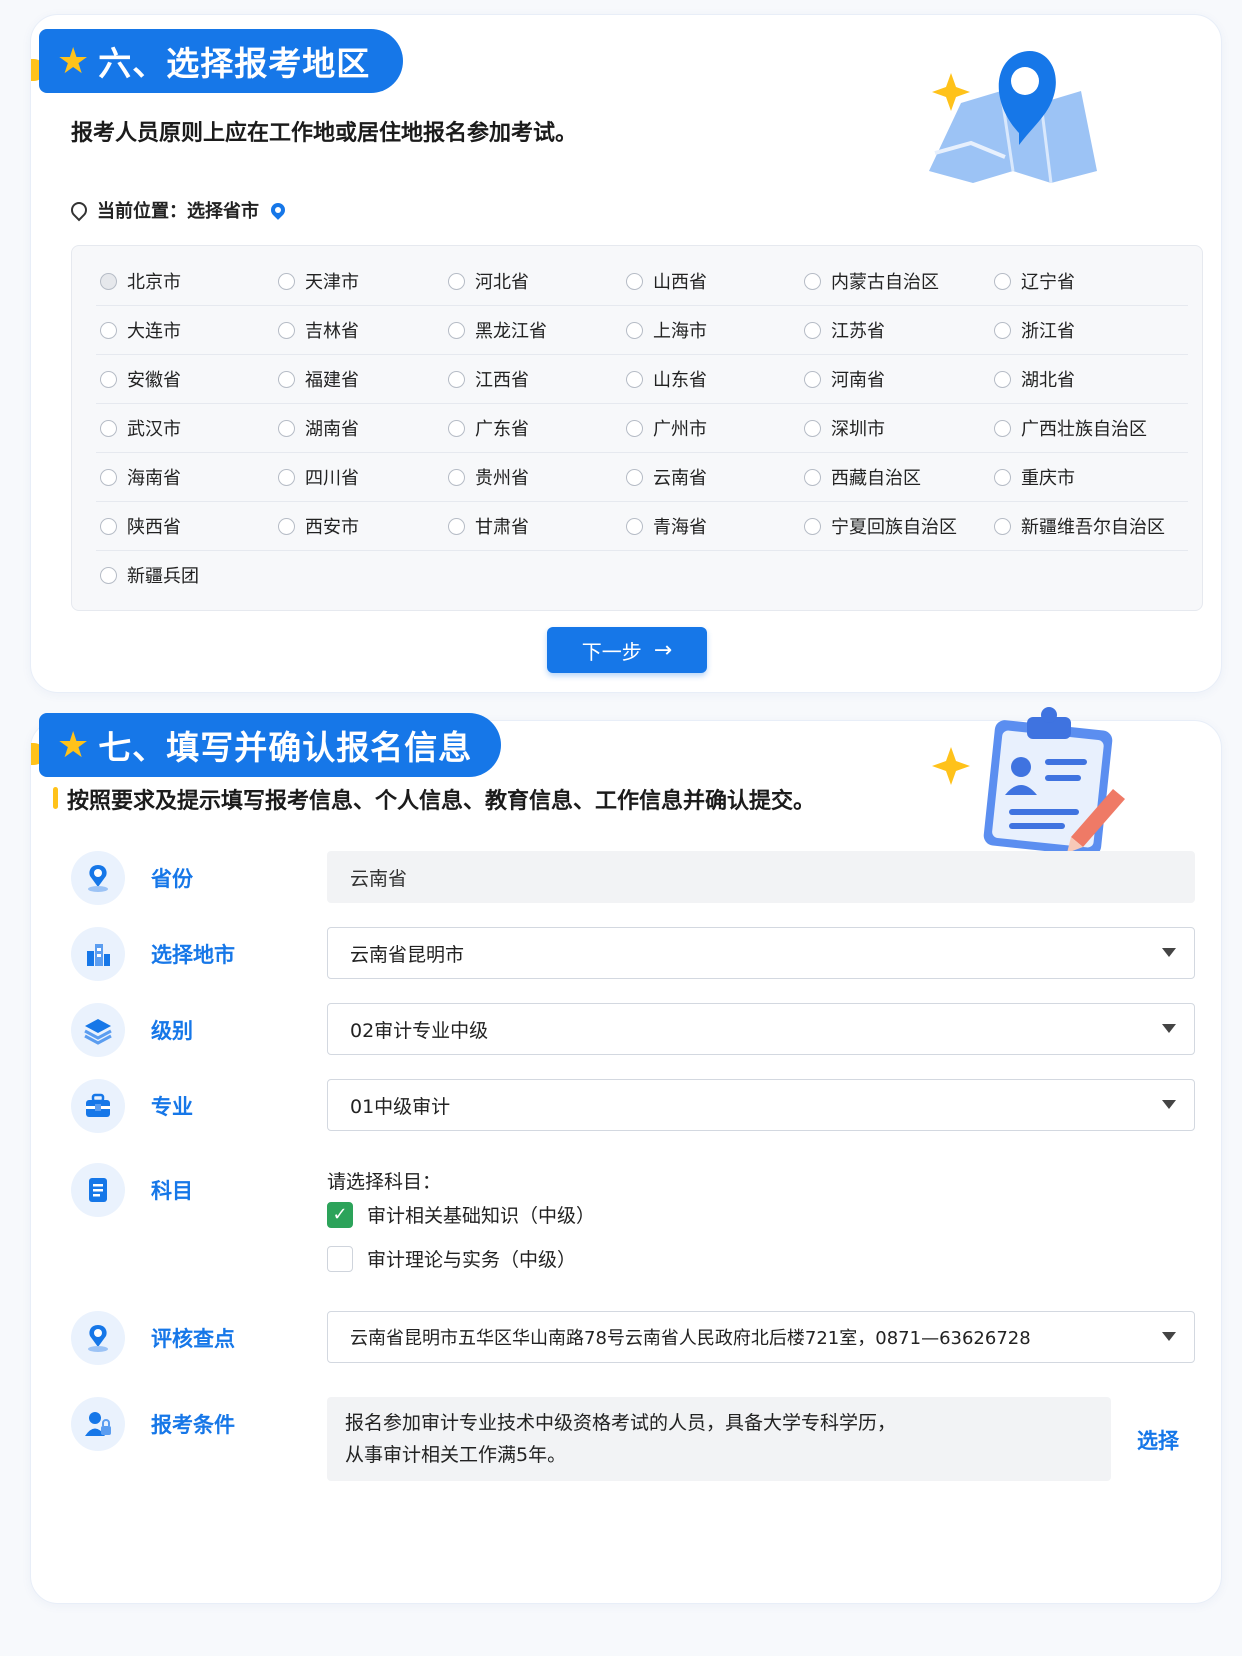 Image resolution: width=1242 pixels, height=1656 pixels. Describe the element at coordinates (666, 428) in the screenshot. I see `region-option: 广州市` at that location.